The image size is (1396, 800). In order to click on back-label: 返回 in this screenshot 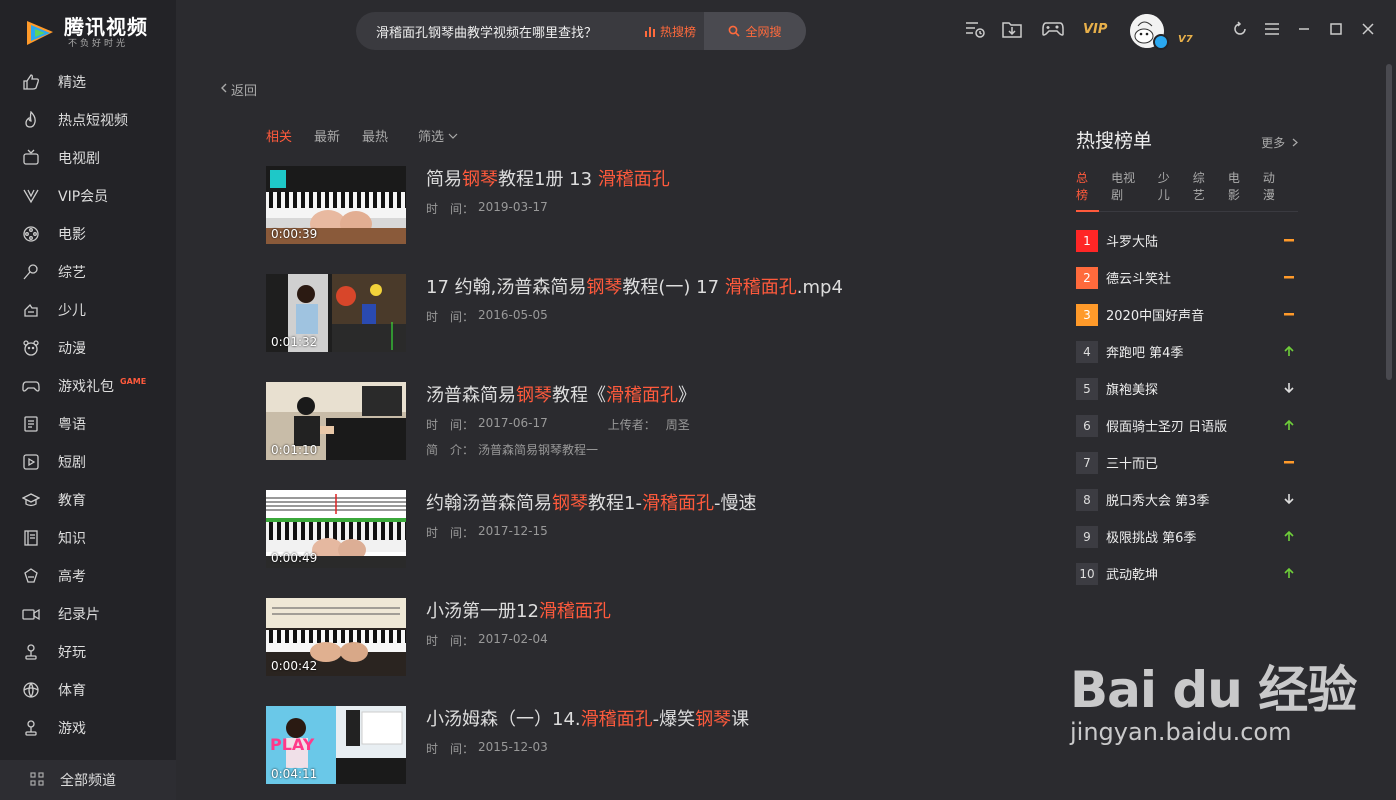, I will do `click(244, 91)`.